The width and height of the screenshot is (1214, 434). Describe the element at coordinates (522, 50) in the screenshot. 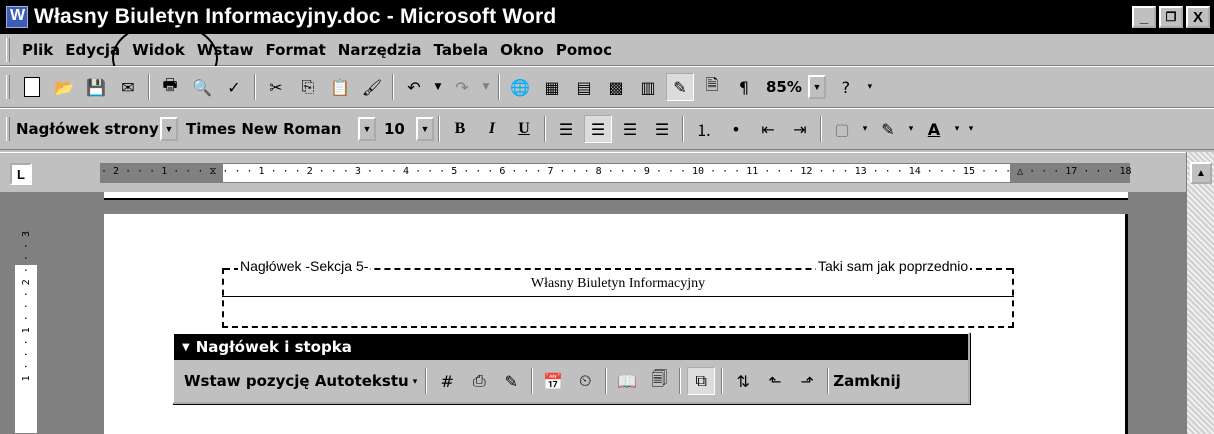

I see `menu-okno: Okno` at that location.